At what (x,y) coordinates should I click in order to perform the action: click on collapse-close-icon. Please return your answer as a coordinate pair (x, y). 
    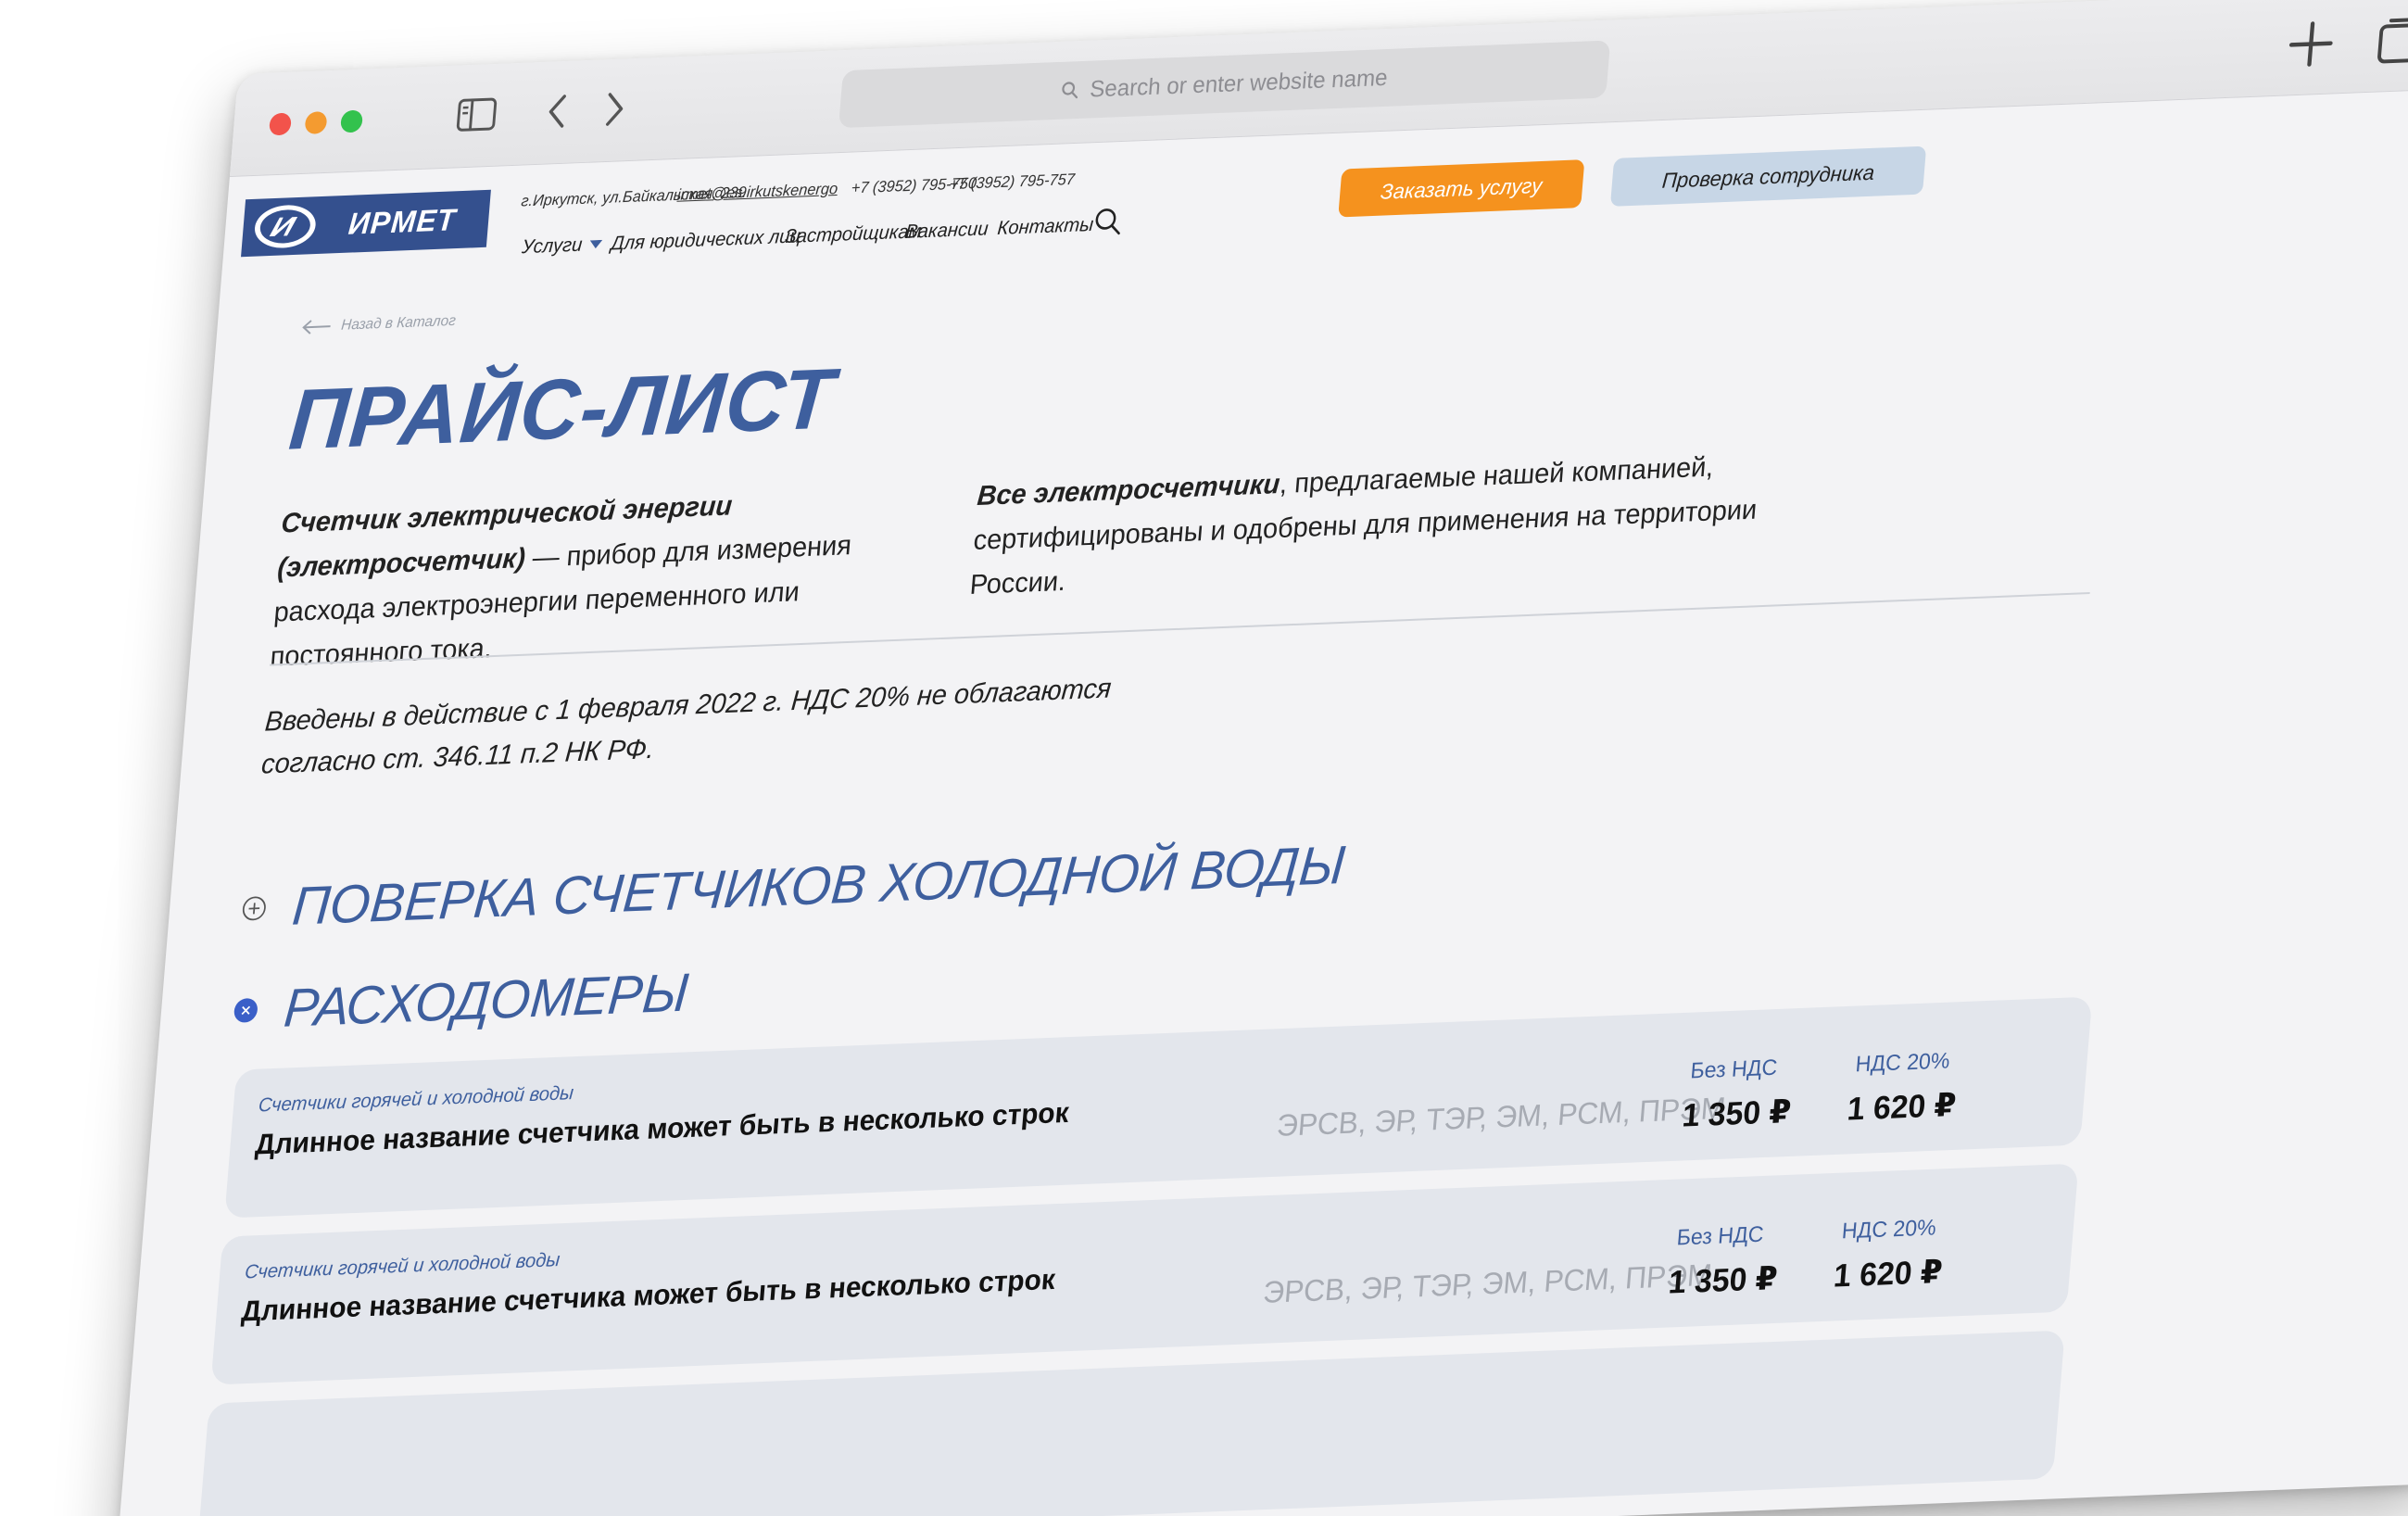
    Looking at the image, I should click on (245, 1009).